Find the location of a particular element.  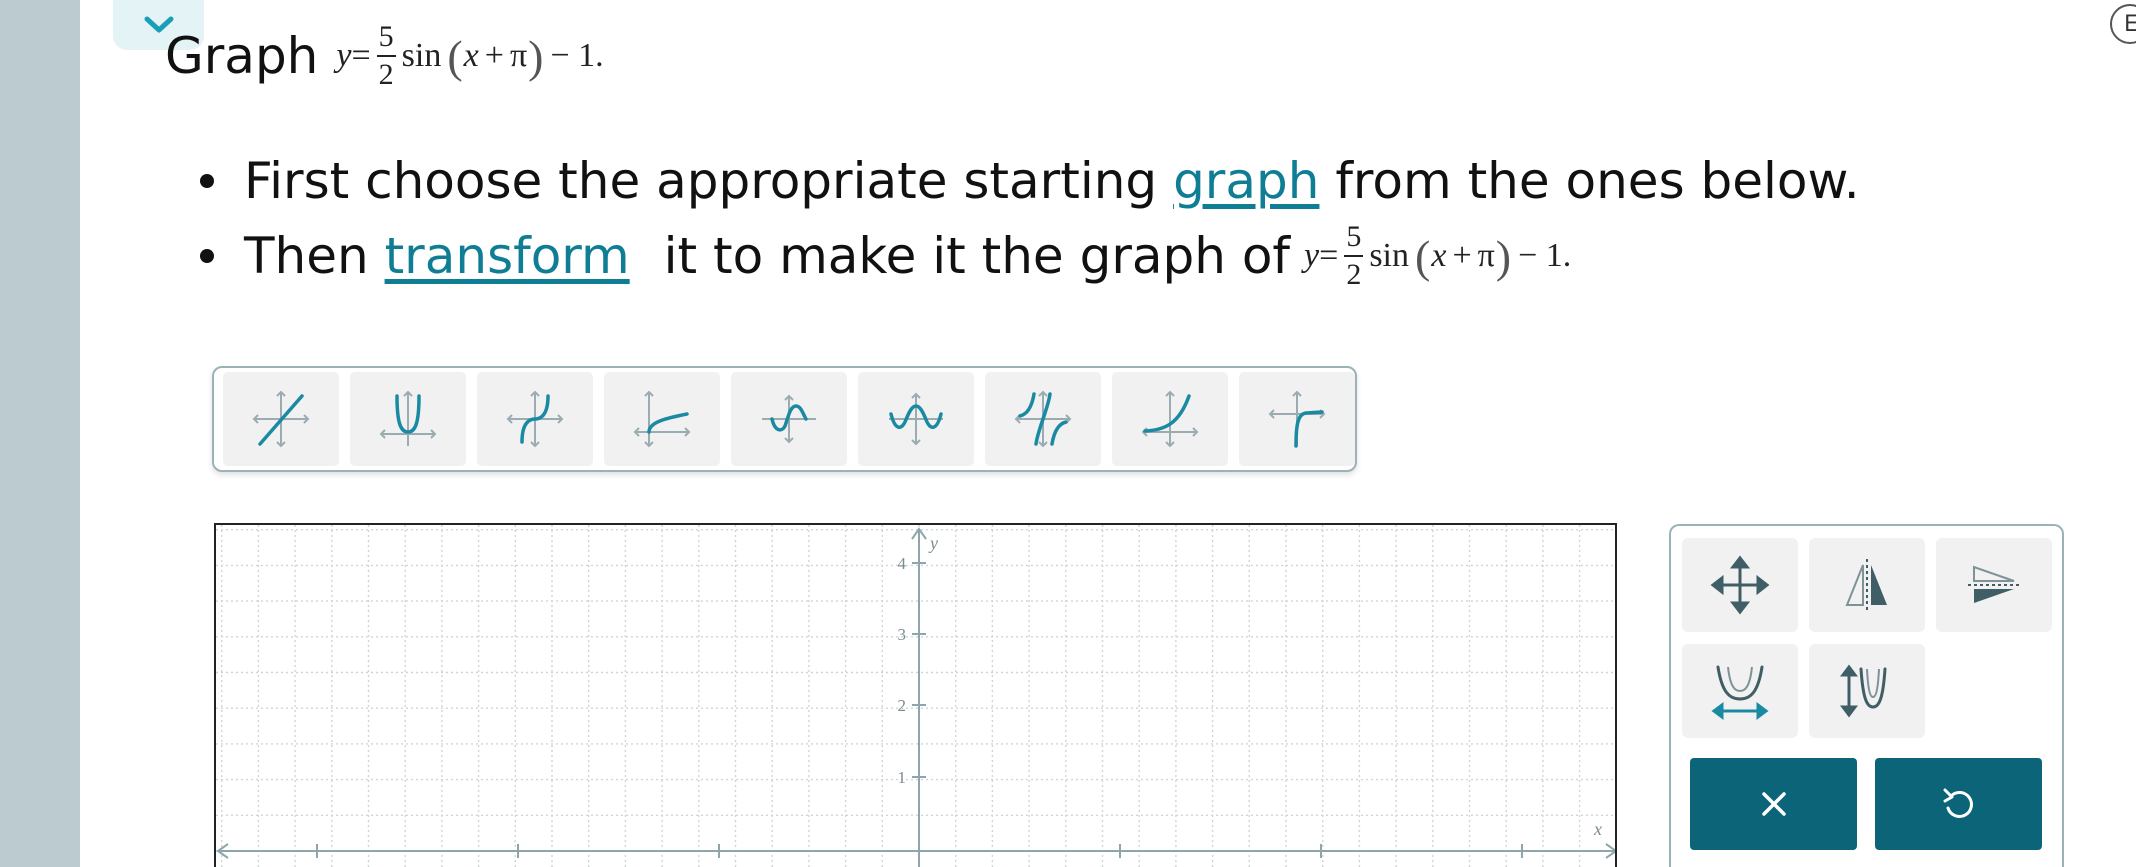

sine-graph-button is located at coordinates (789, 419).